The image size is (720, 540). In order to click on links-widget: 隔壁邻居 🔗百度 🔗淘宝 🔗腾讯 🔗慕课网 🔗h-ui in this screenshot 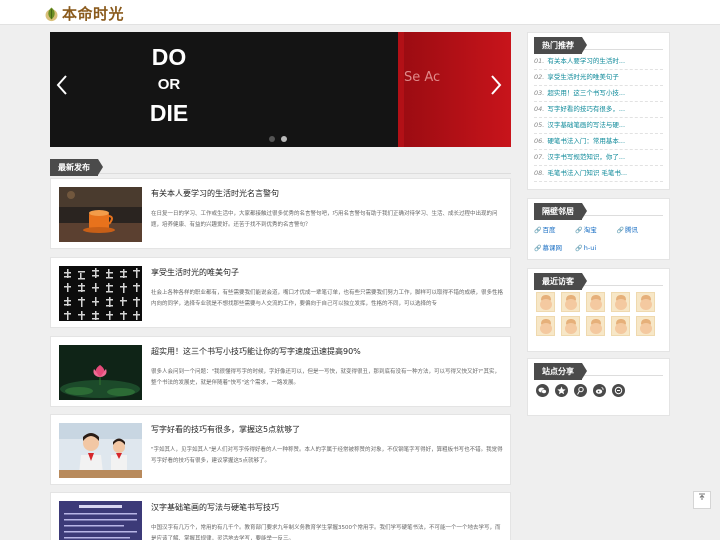, I will do `click(598, 229)`.